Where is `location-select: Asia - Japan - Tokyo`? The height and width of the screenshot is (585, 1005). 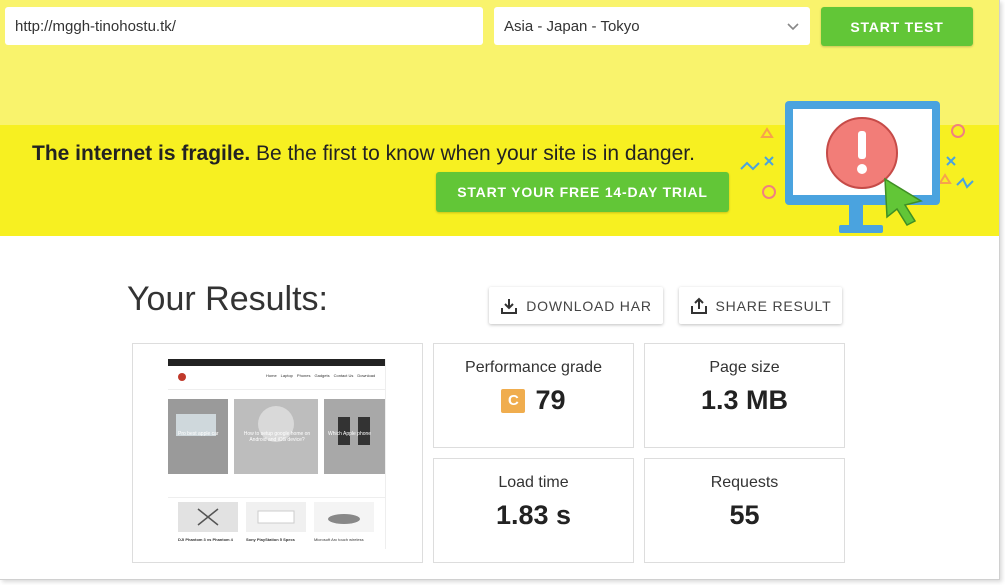 location-select: Asia - Japan - Tokyo is located at coordinates (652, 26).